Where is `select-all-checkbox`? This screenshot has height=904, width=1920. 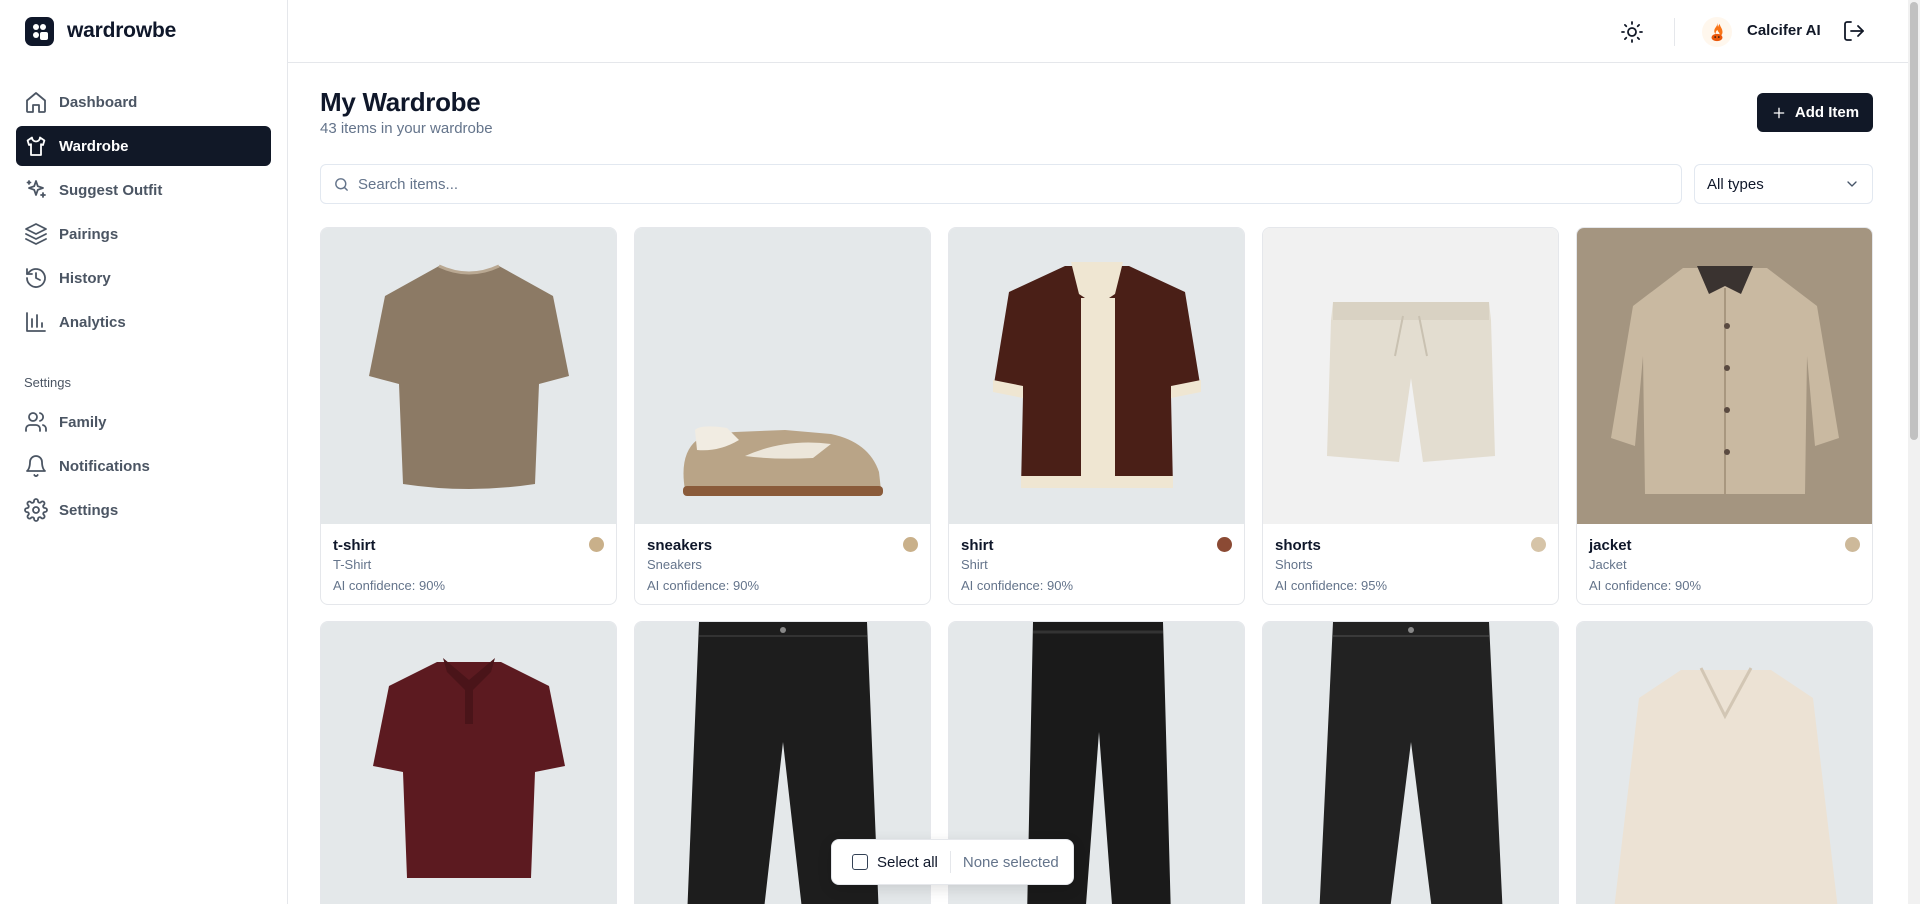 select-all-checkbox is located at coordinates (860, 862).